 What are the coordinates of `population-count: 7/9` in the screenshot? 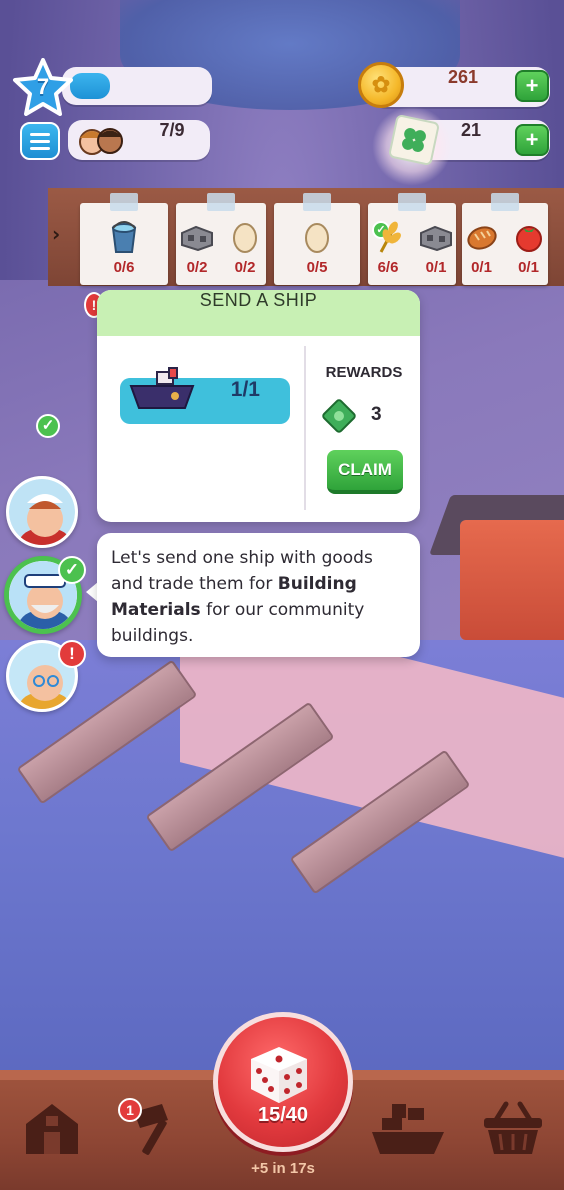 It's located at (172, 130).